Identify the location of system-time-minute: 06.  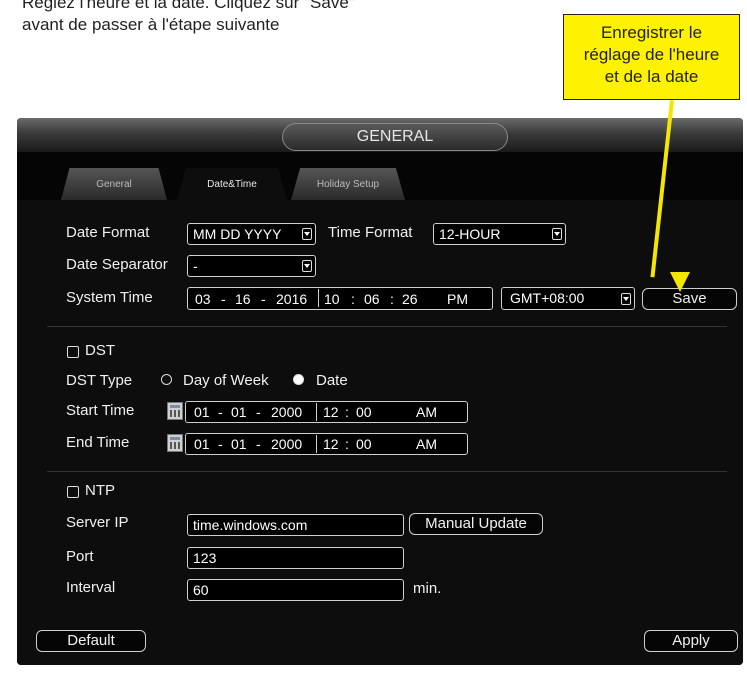
(372, 299).